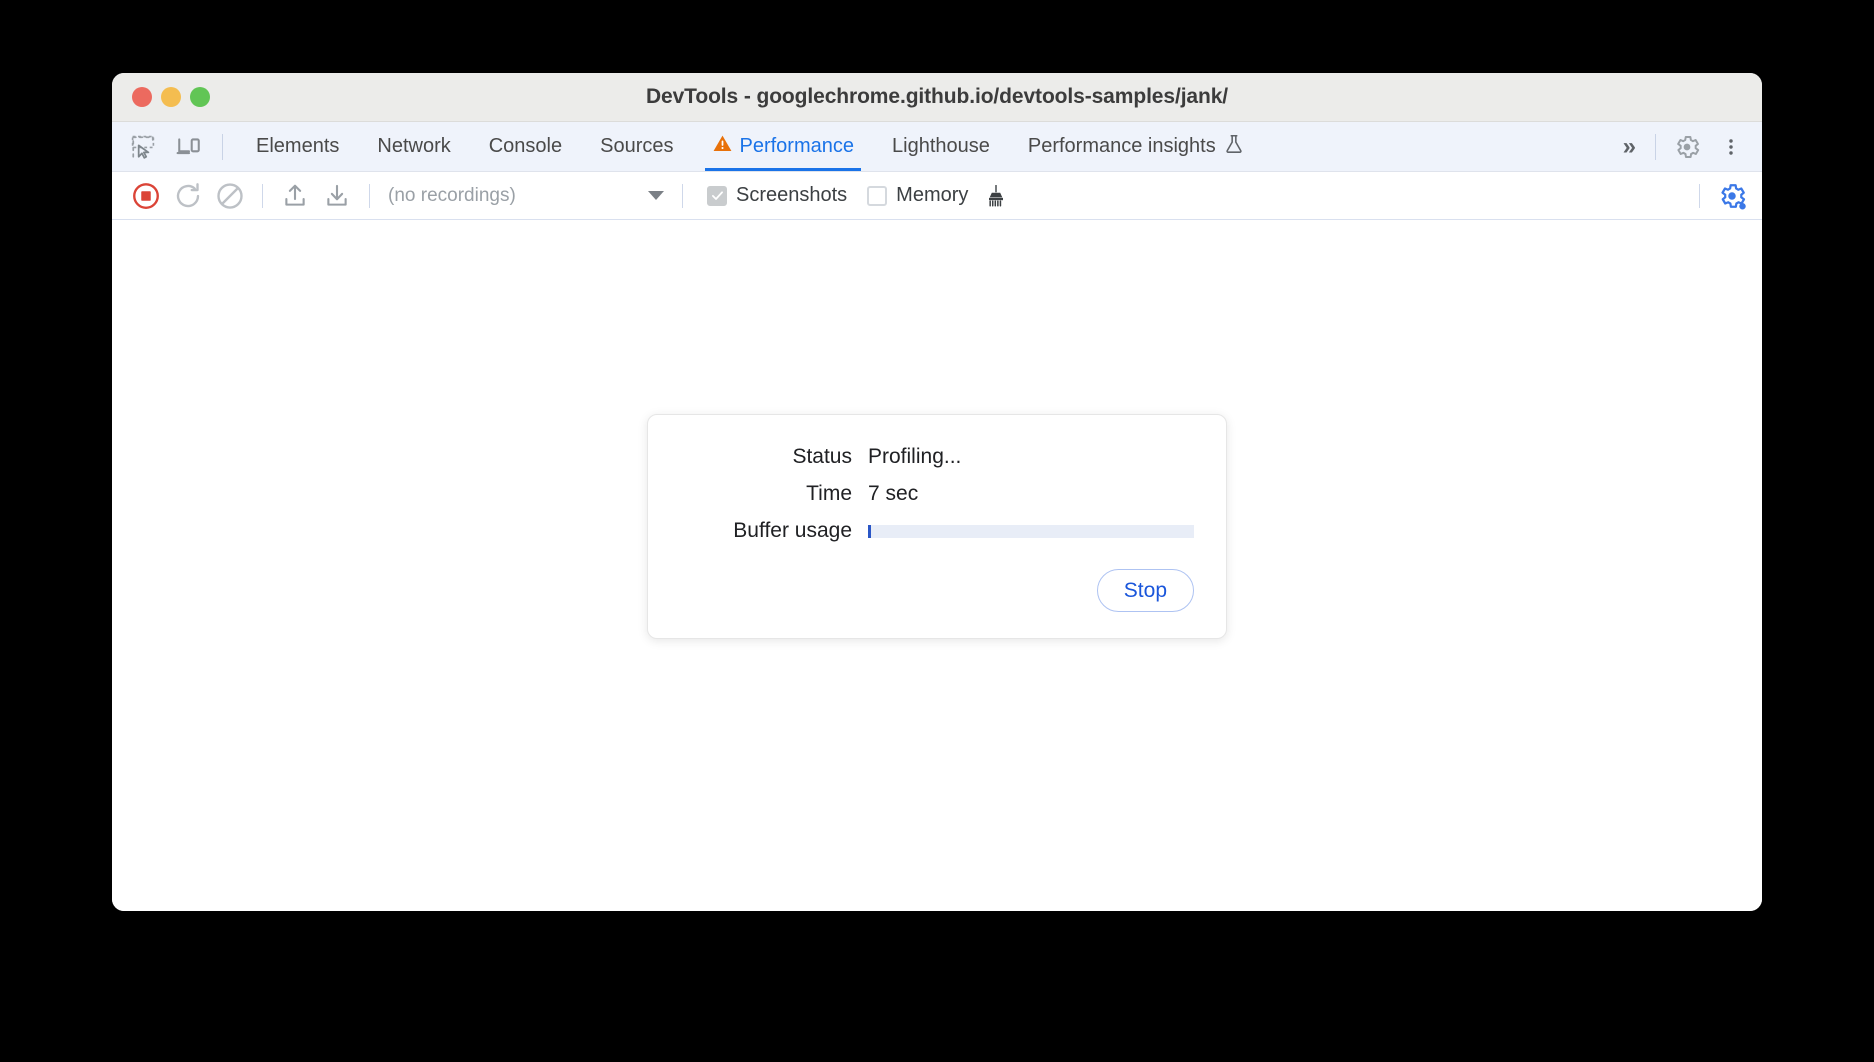 Image resolution: width=1874 pixels, height=1062 pixels. Describe the element at coordinates (188, 196) in the screenshot. I see `reload-and-record-icon` at that location.